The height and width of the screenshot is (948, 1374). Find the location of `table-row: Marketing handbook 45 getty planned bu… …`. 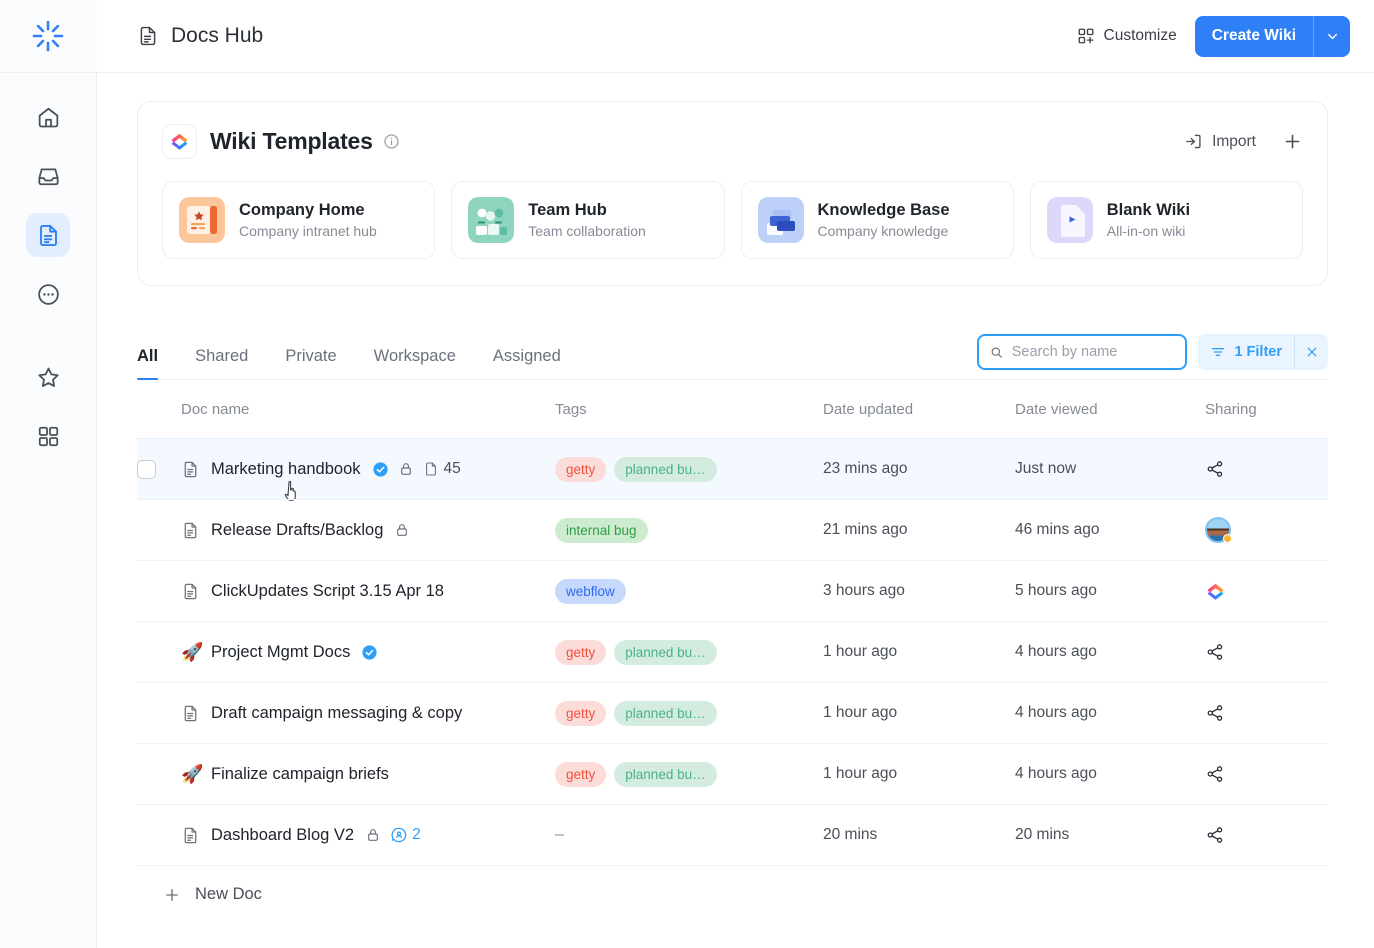

table-row: Marketing handbook 45 getty planned bu… … is located at coordinates (732, 469).